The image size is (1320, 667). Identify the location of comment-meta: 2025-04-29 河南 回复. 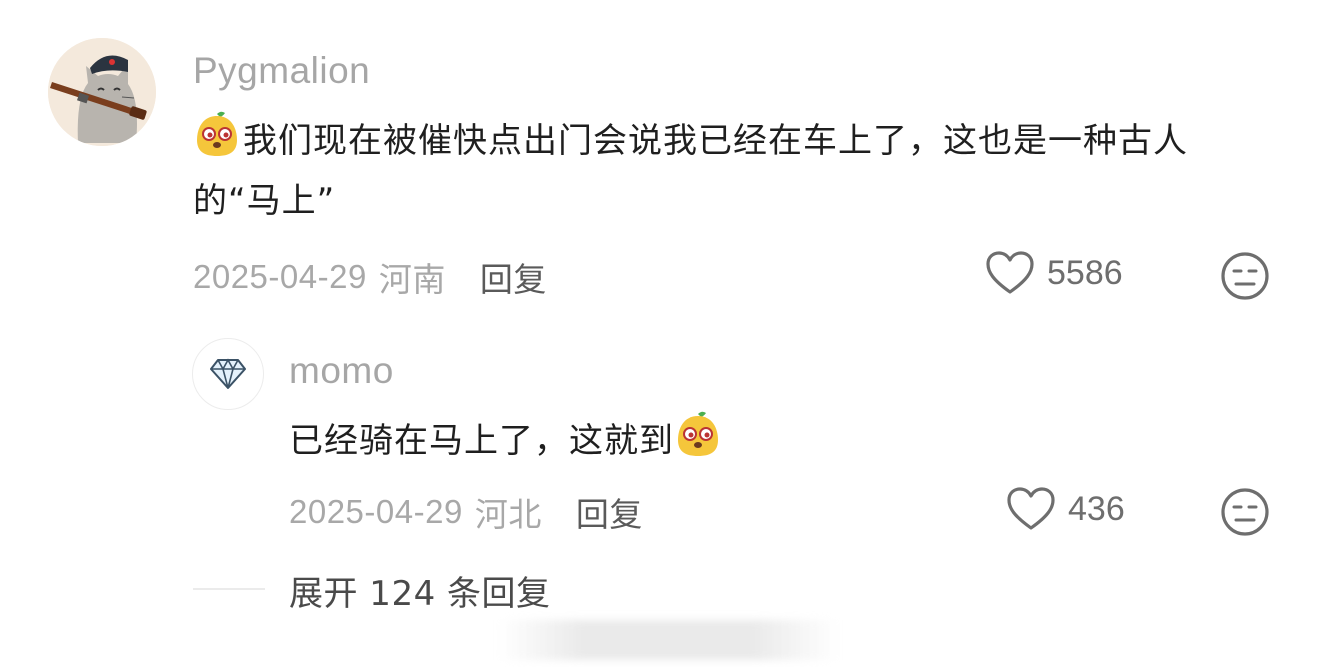
(370, 277).